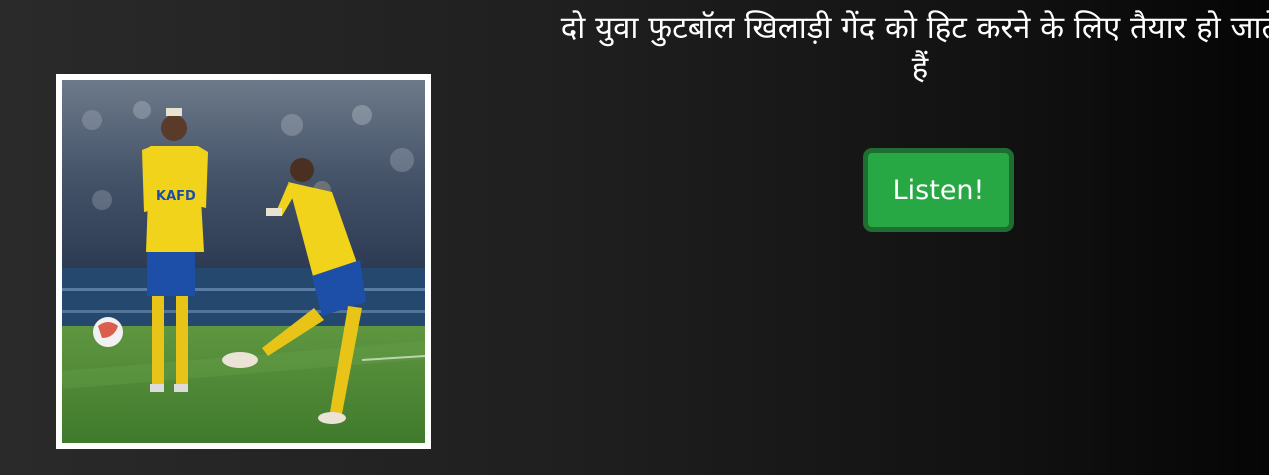 The width and height of the screenshot is (1269, 475). Describe the element at coordinates (938, 190) in the screenshot. I see `listen-button: Listen!` at that location.